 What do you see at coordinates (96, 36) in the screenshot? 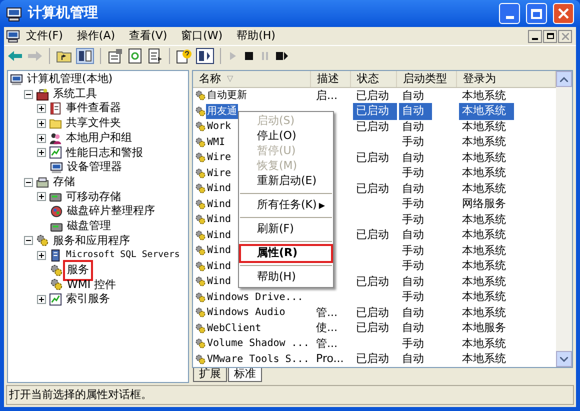
I see `menu-item: 操作(A)` at bounding box center [96, 36].